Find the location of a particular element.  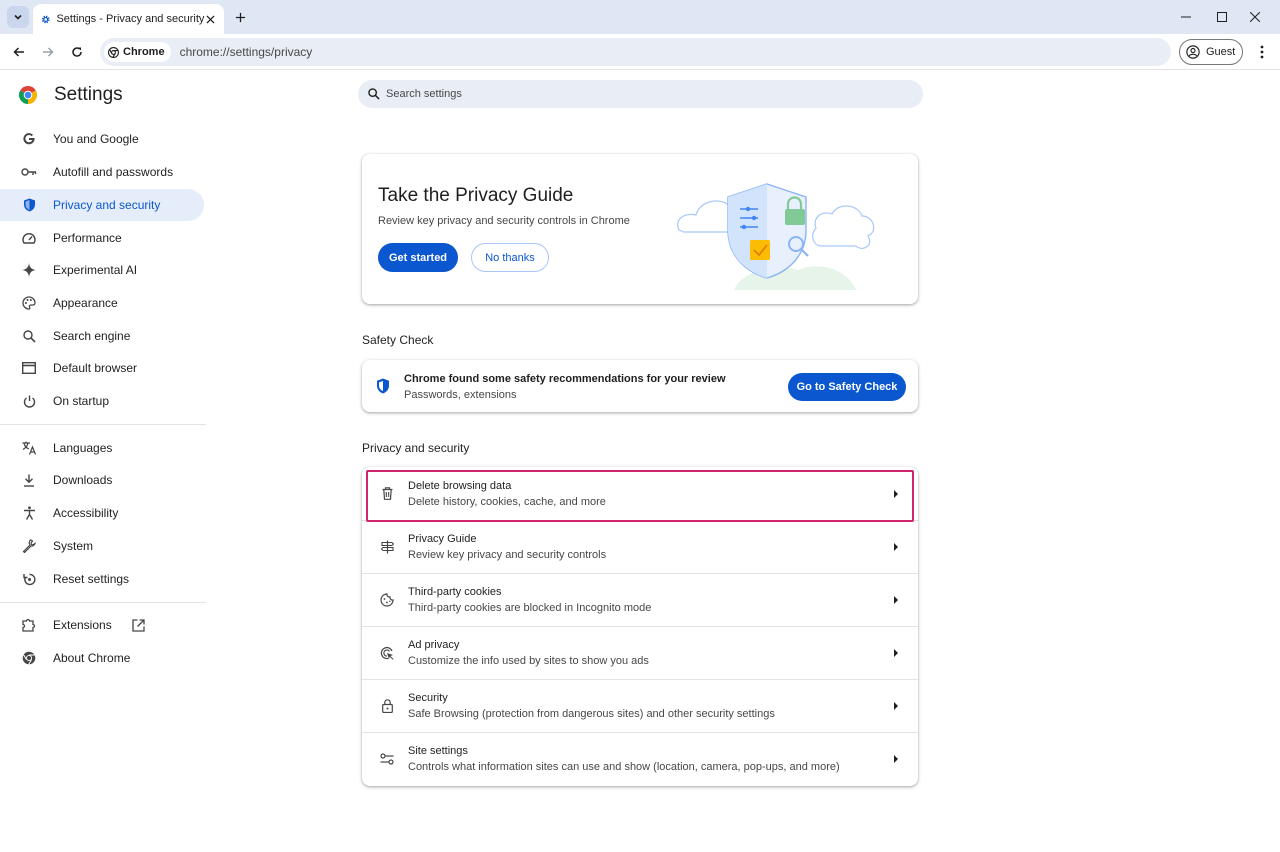

sidebar-item-on-startup: On startup is located at coordinates (102, 401).